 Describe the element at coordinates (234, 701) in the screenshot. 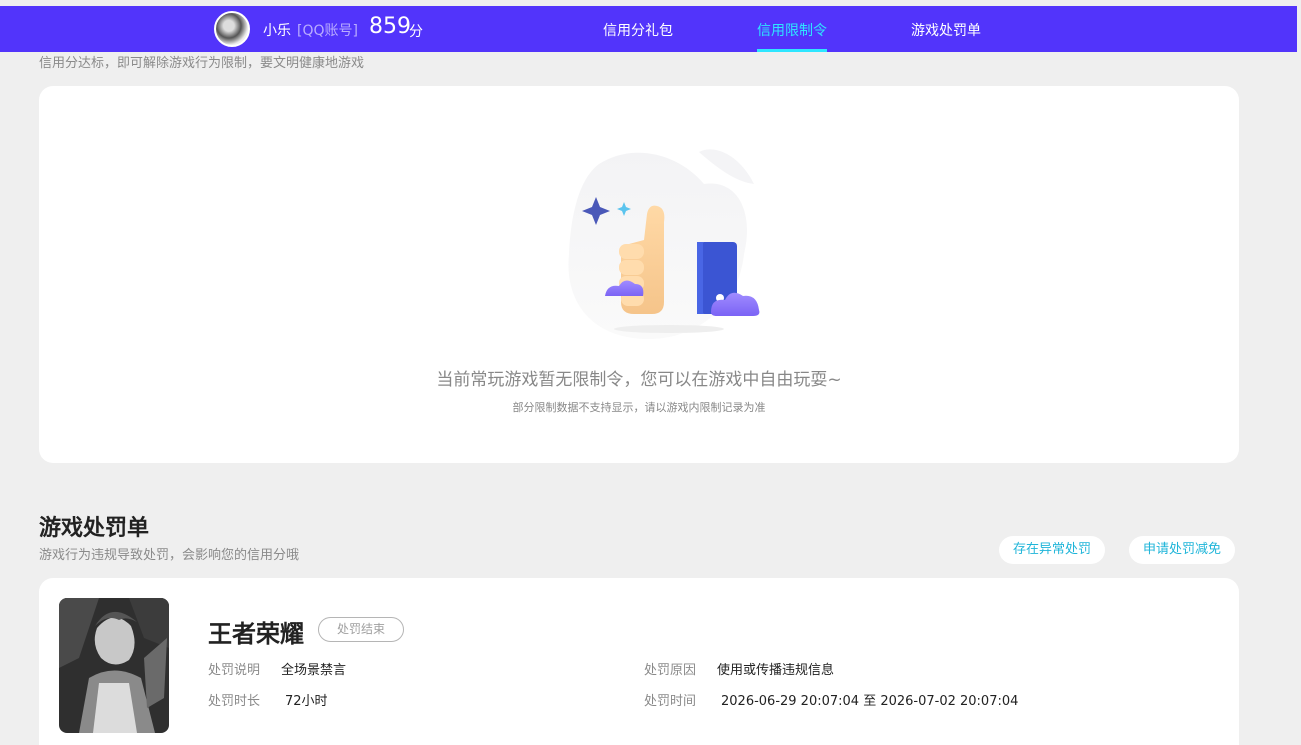

I see `penalty-duration-label: 处罚时长` at that location.